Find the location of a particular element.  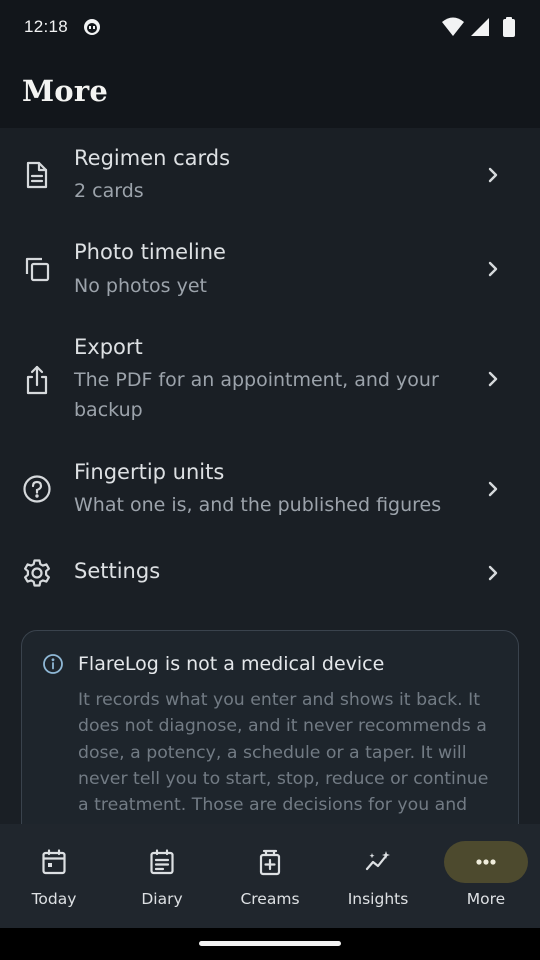

app-notification-icon is located at coordinates (92, 27).